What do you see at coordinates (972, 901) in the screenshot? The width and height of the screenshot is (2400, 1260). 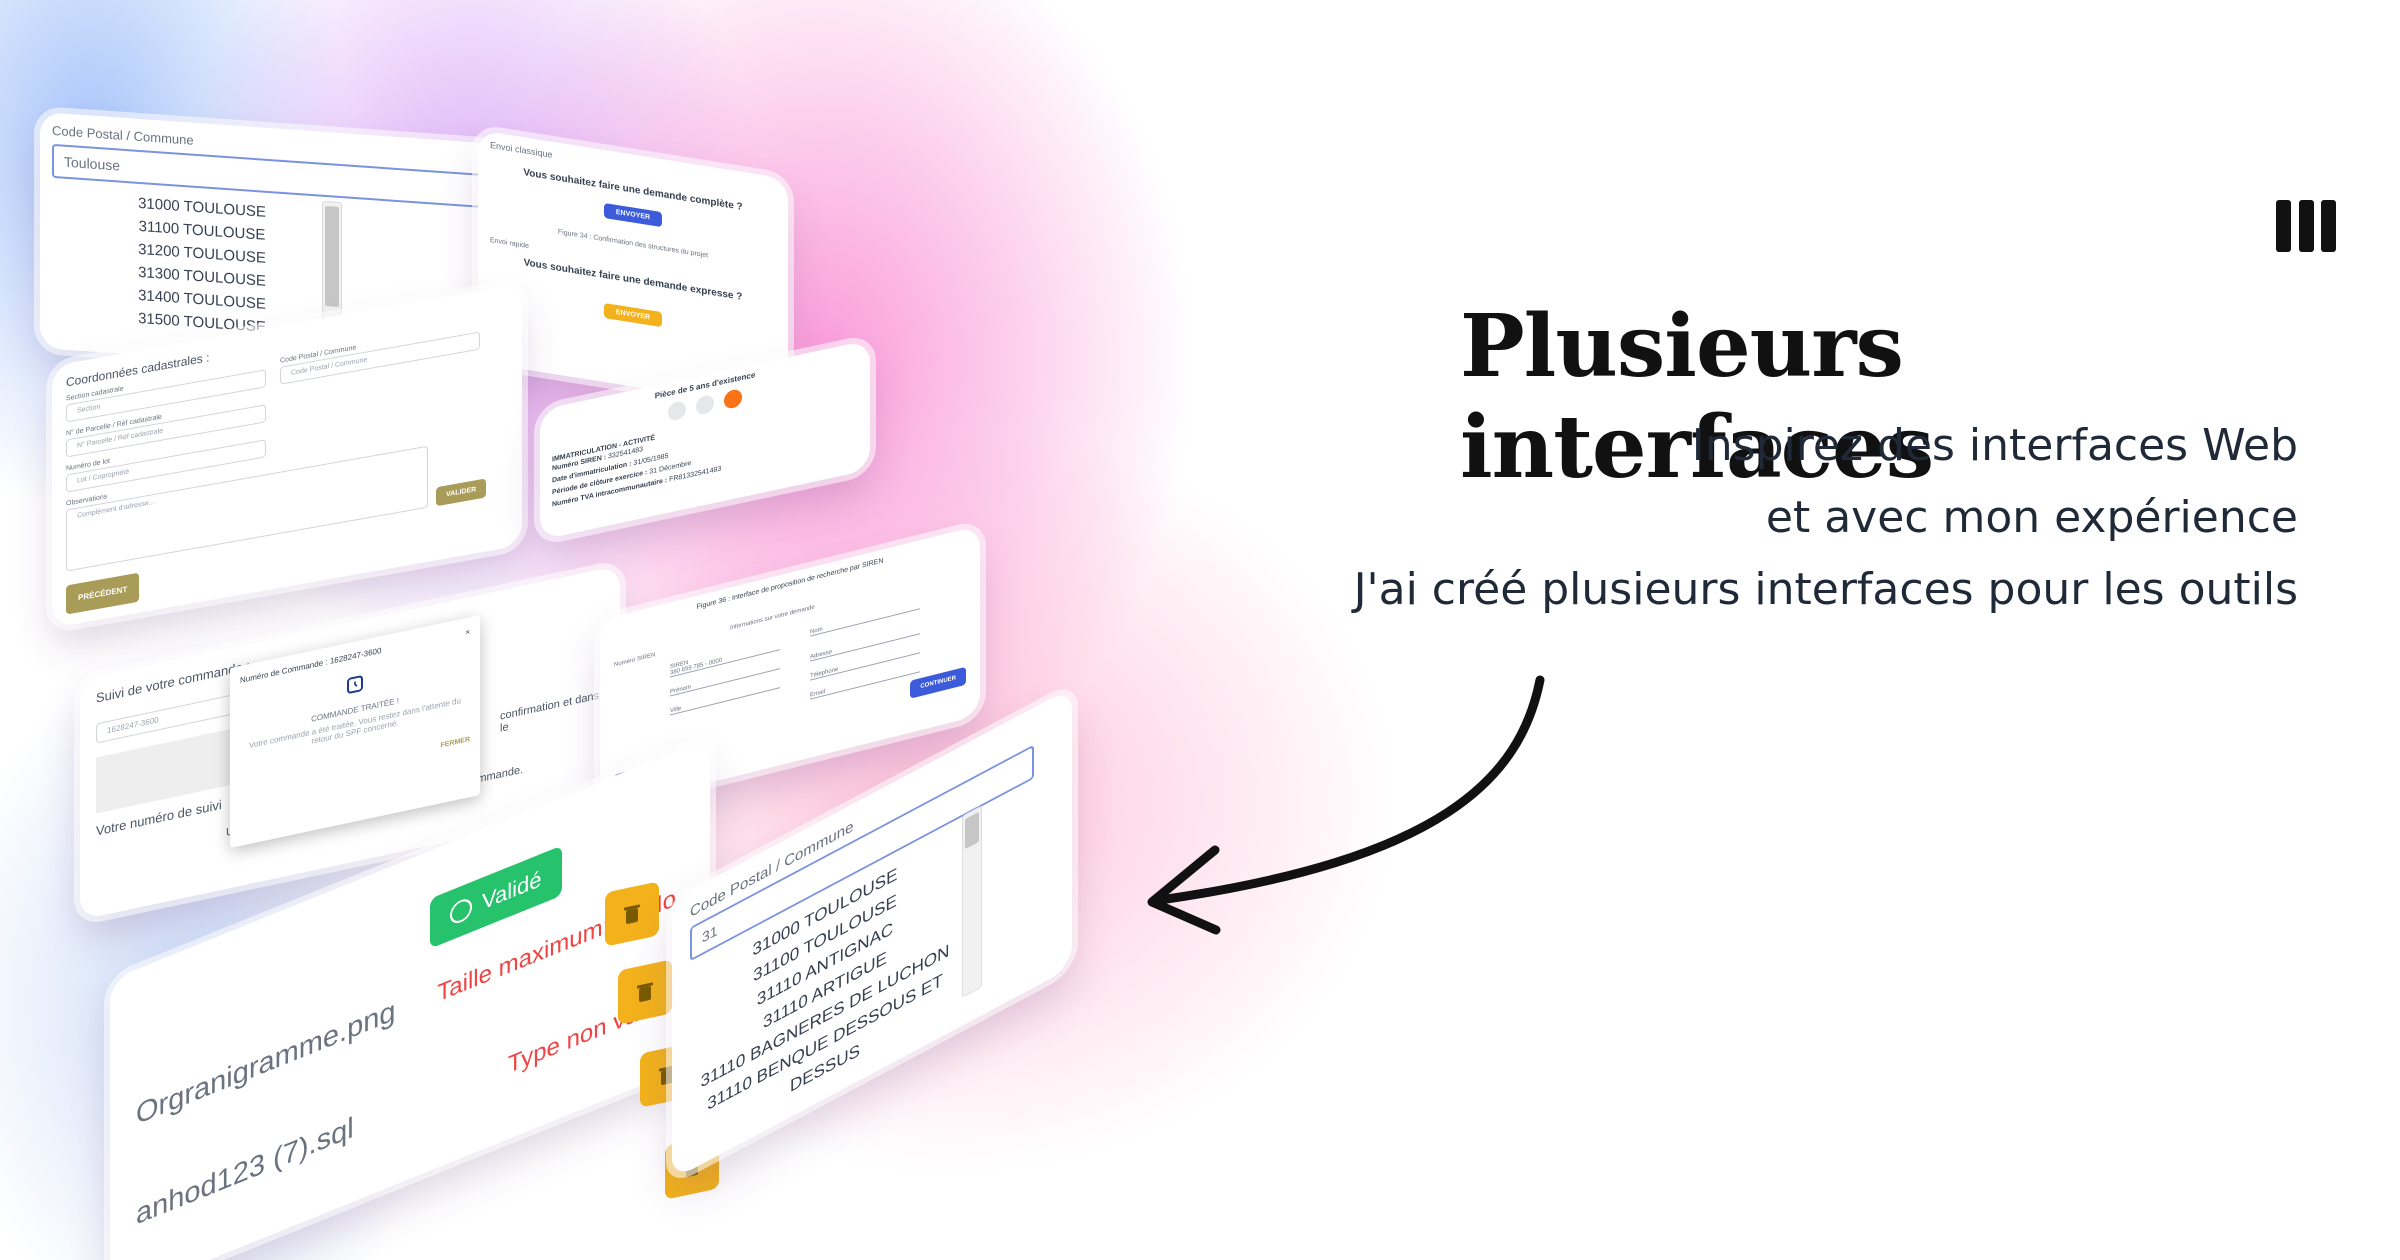 I see `search-scrollbar` at bounding box center [972, 901].